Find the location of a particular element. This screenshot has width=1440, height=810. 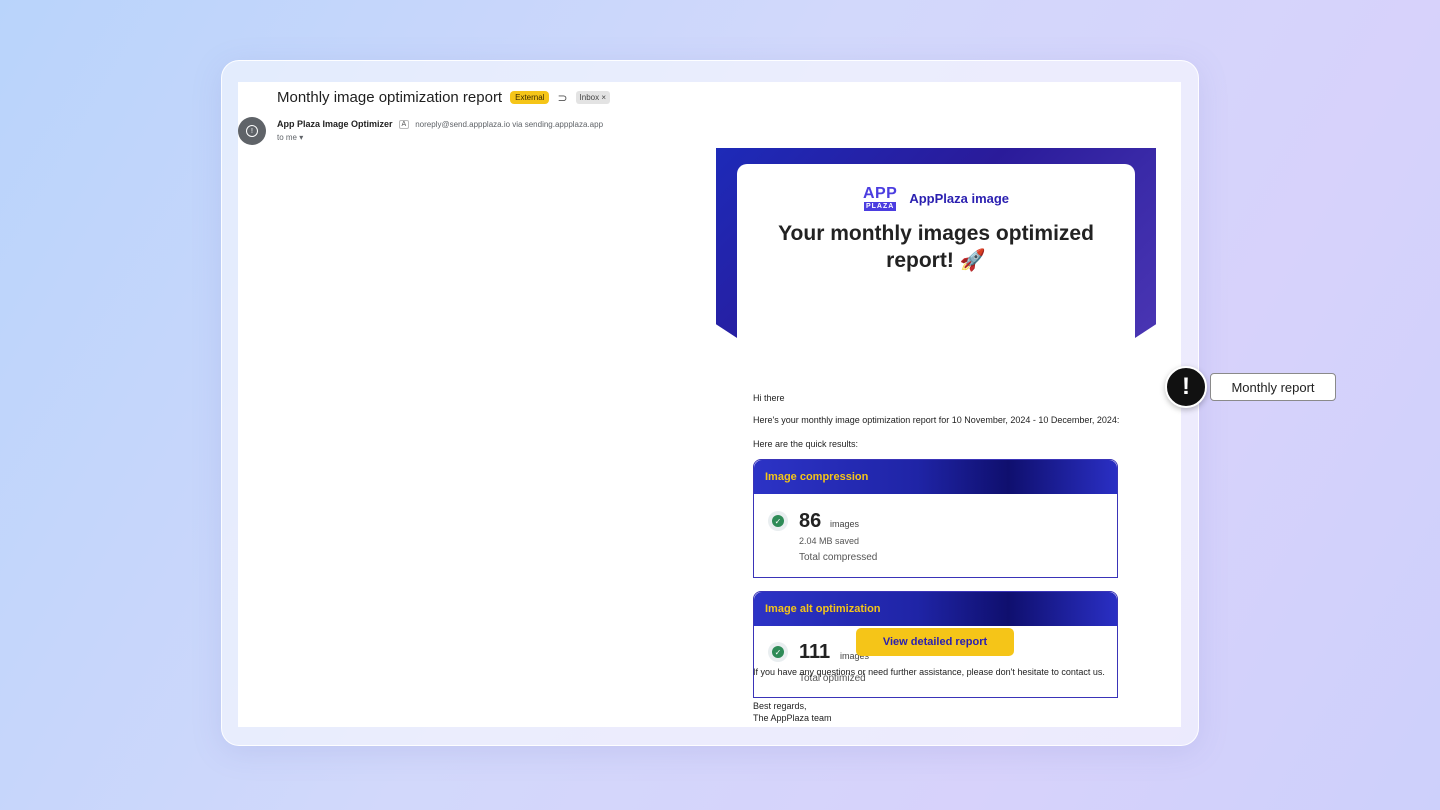

email-subject: Monthly image optimization report is located at coordinates (390, 97).